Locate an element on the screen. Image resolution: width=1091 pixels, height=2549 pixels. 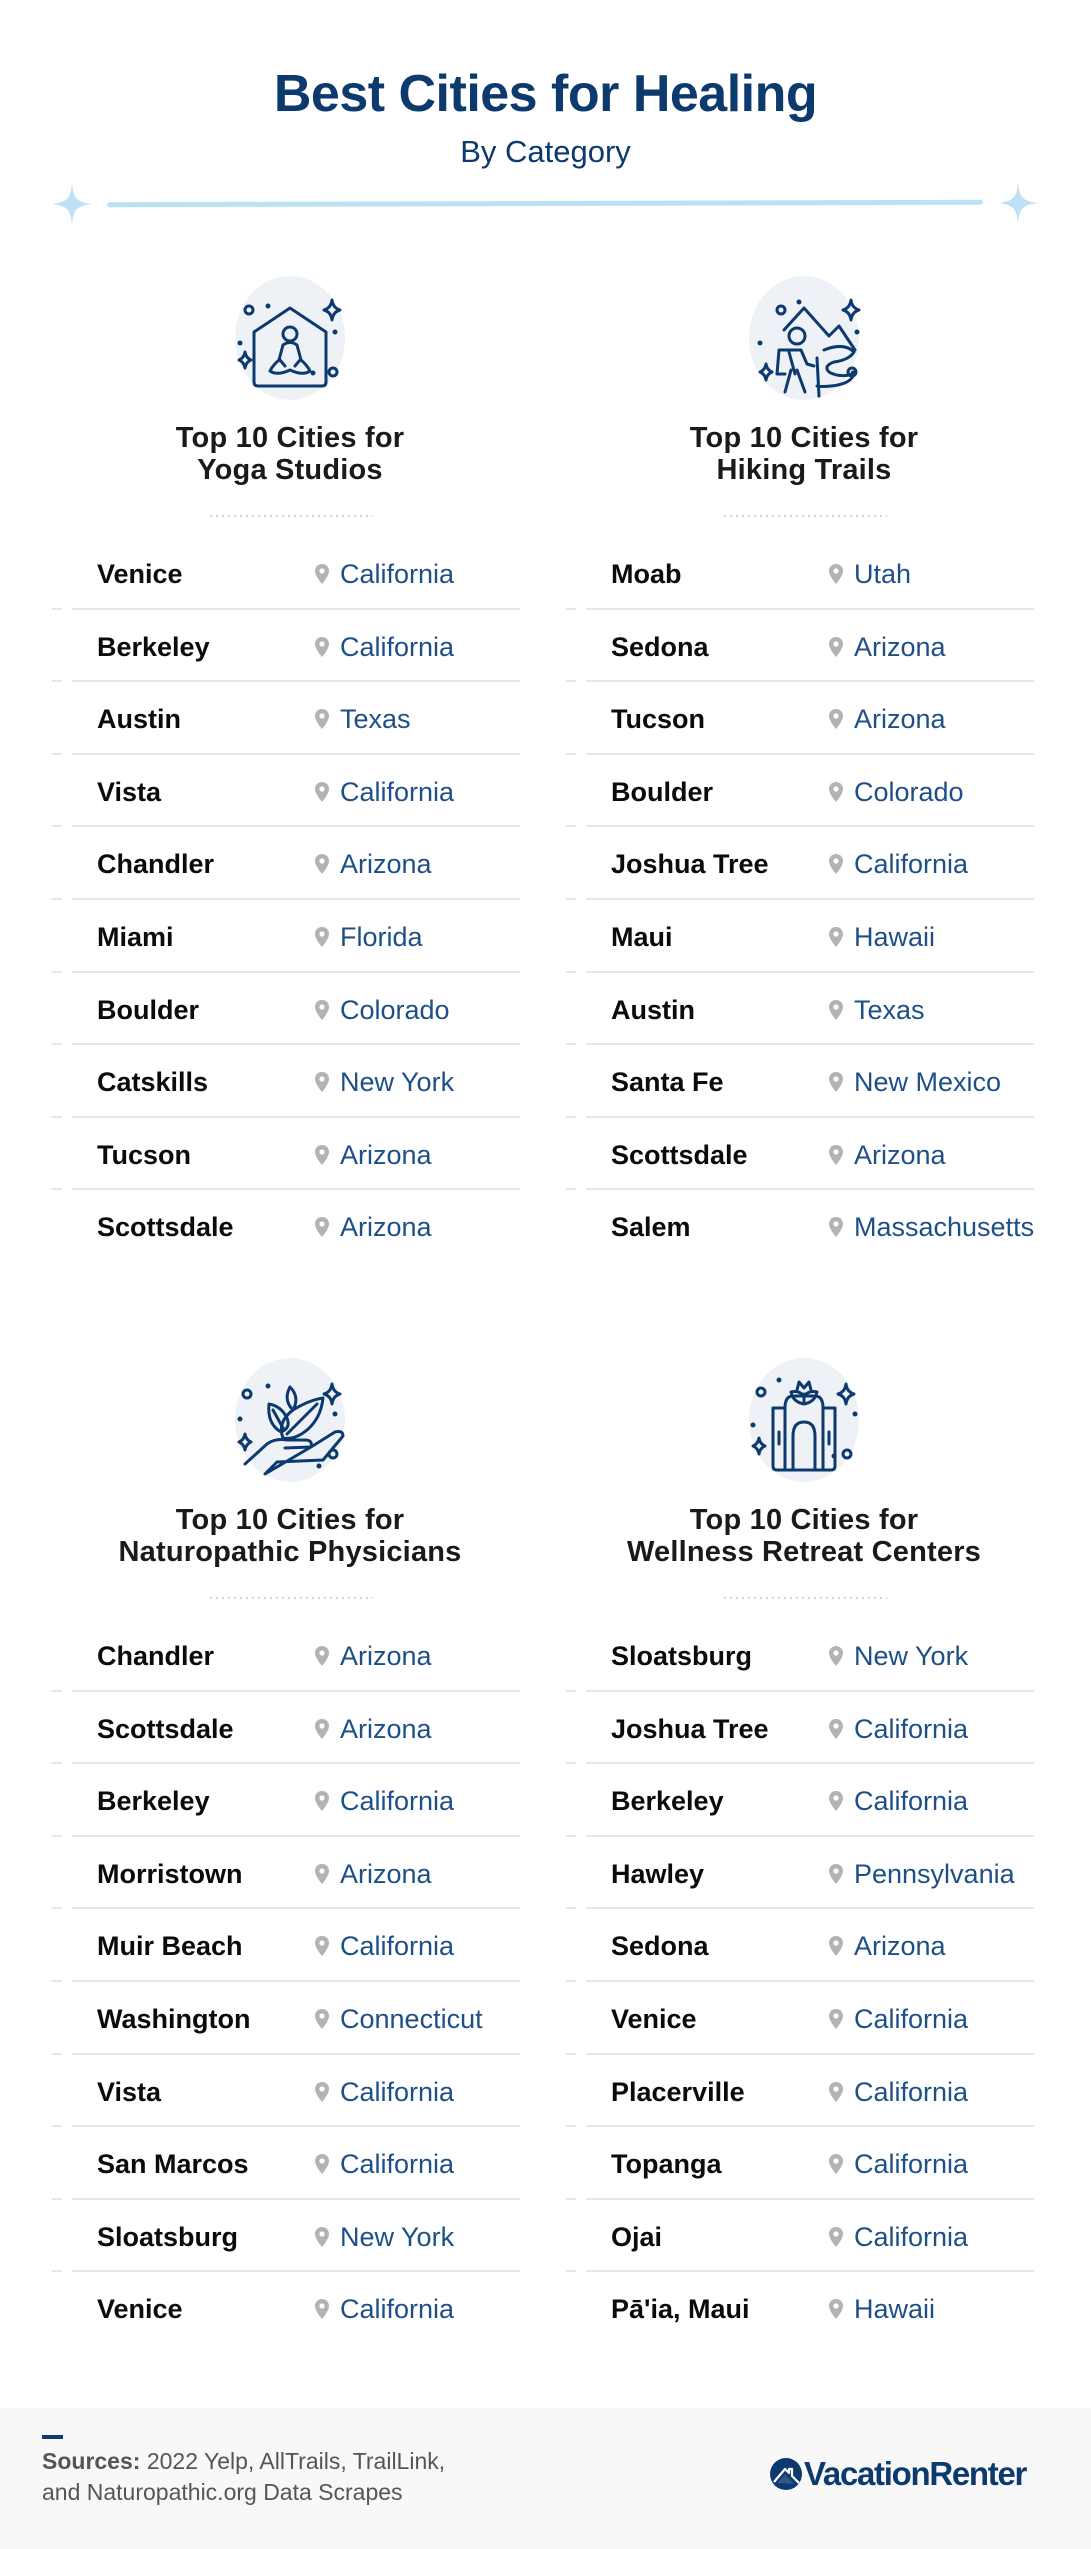
list-item: Pā'ia, Maui Hawaii is located at coordinates (804, 2308).